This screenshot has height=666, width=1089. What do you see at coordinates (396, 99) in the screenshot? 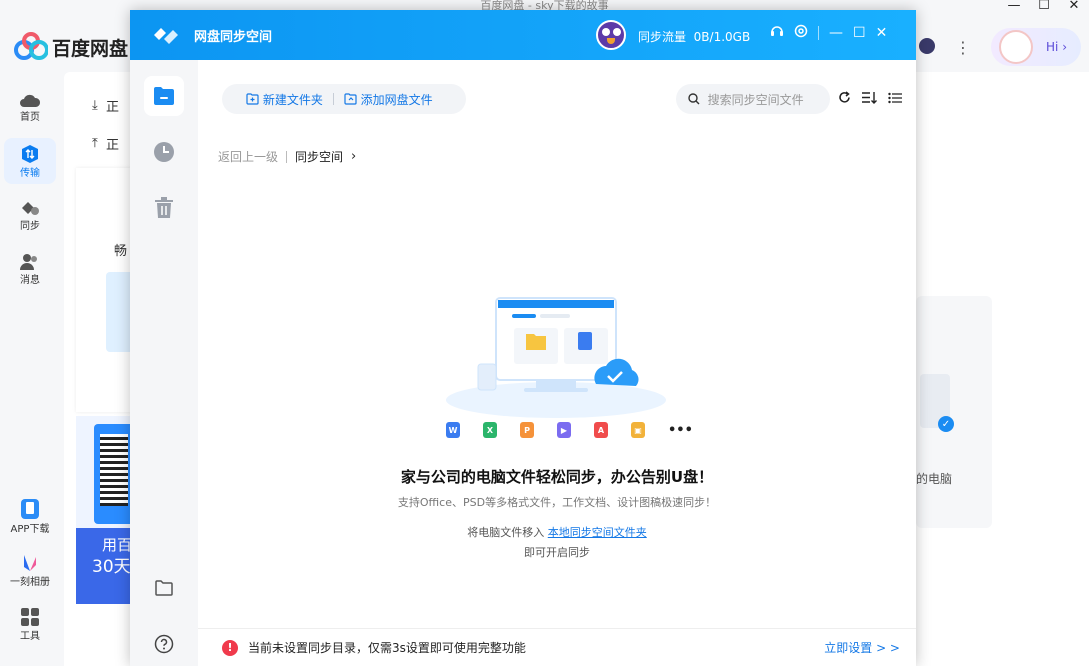
I see `add-netdisk-file-label: 添加网盘文件` at bounding box center [396, 99].